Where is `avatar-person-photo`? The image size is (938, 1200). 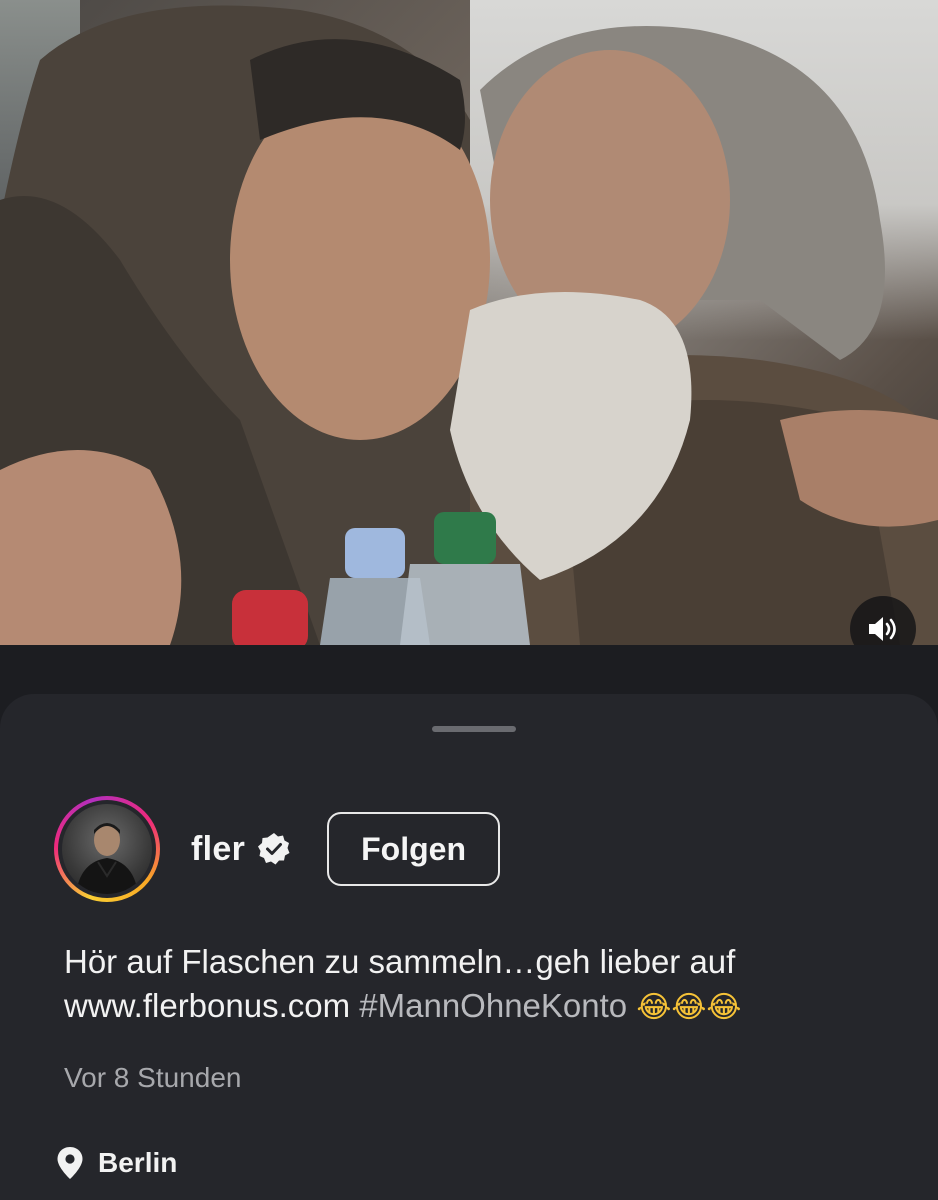
avatar-person-photo is located at coordinates (107, 858).